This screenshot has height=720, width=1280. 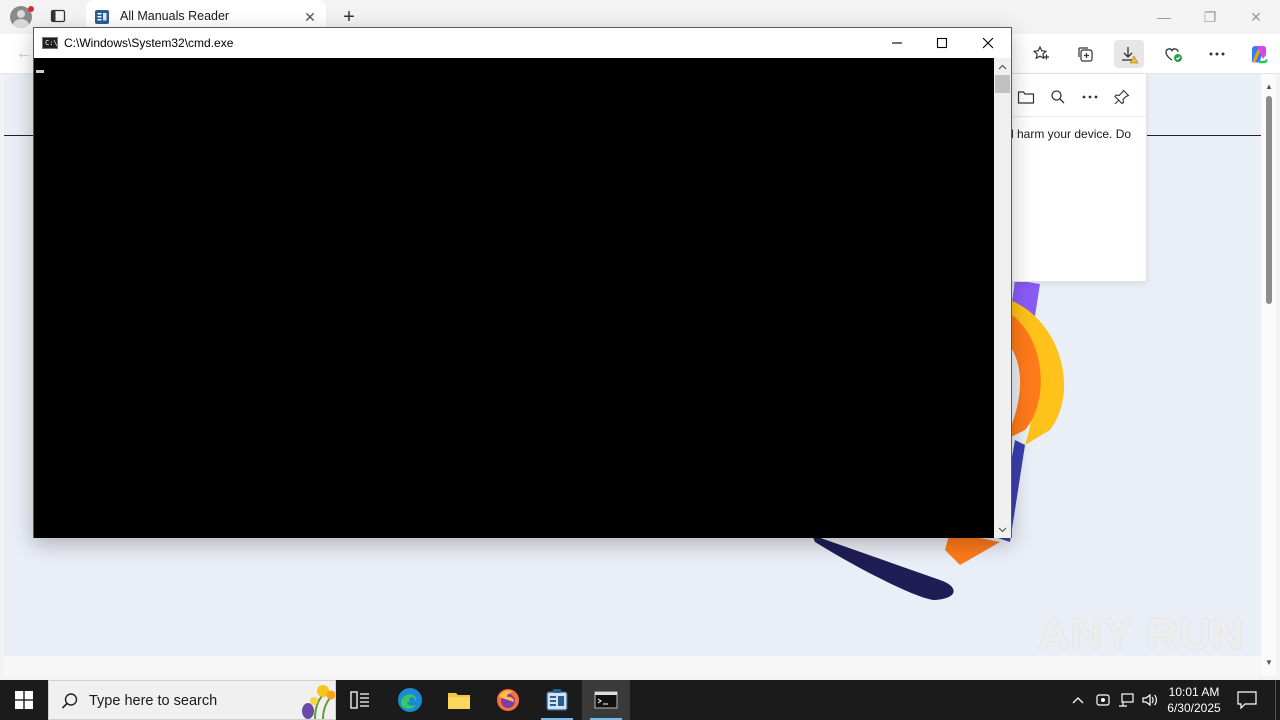 What do you see at coordinates (640, 700) in the screenshot?
I see `windows-taskbar: Type here to search 10:01 AM 6/30/2025` at bounding box center [640, 700].